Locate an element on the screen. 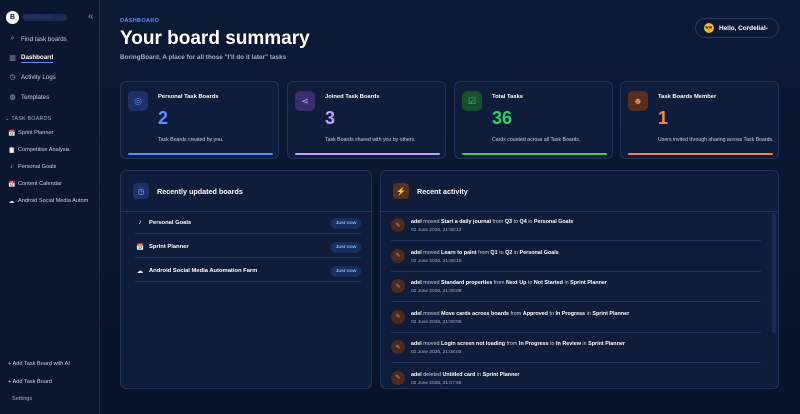  stat-description: Task Boards shared with you by others. is located at coordinates (370, 140).